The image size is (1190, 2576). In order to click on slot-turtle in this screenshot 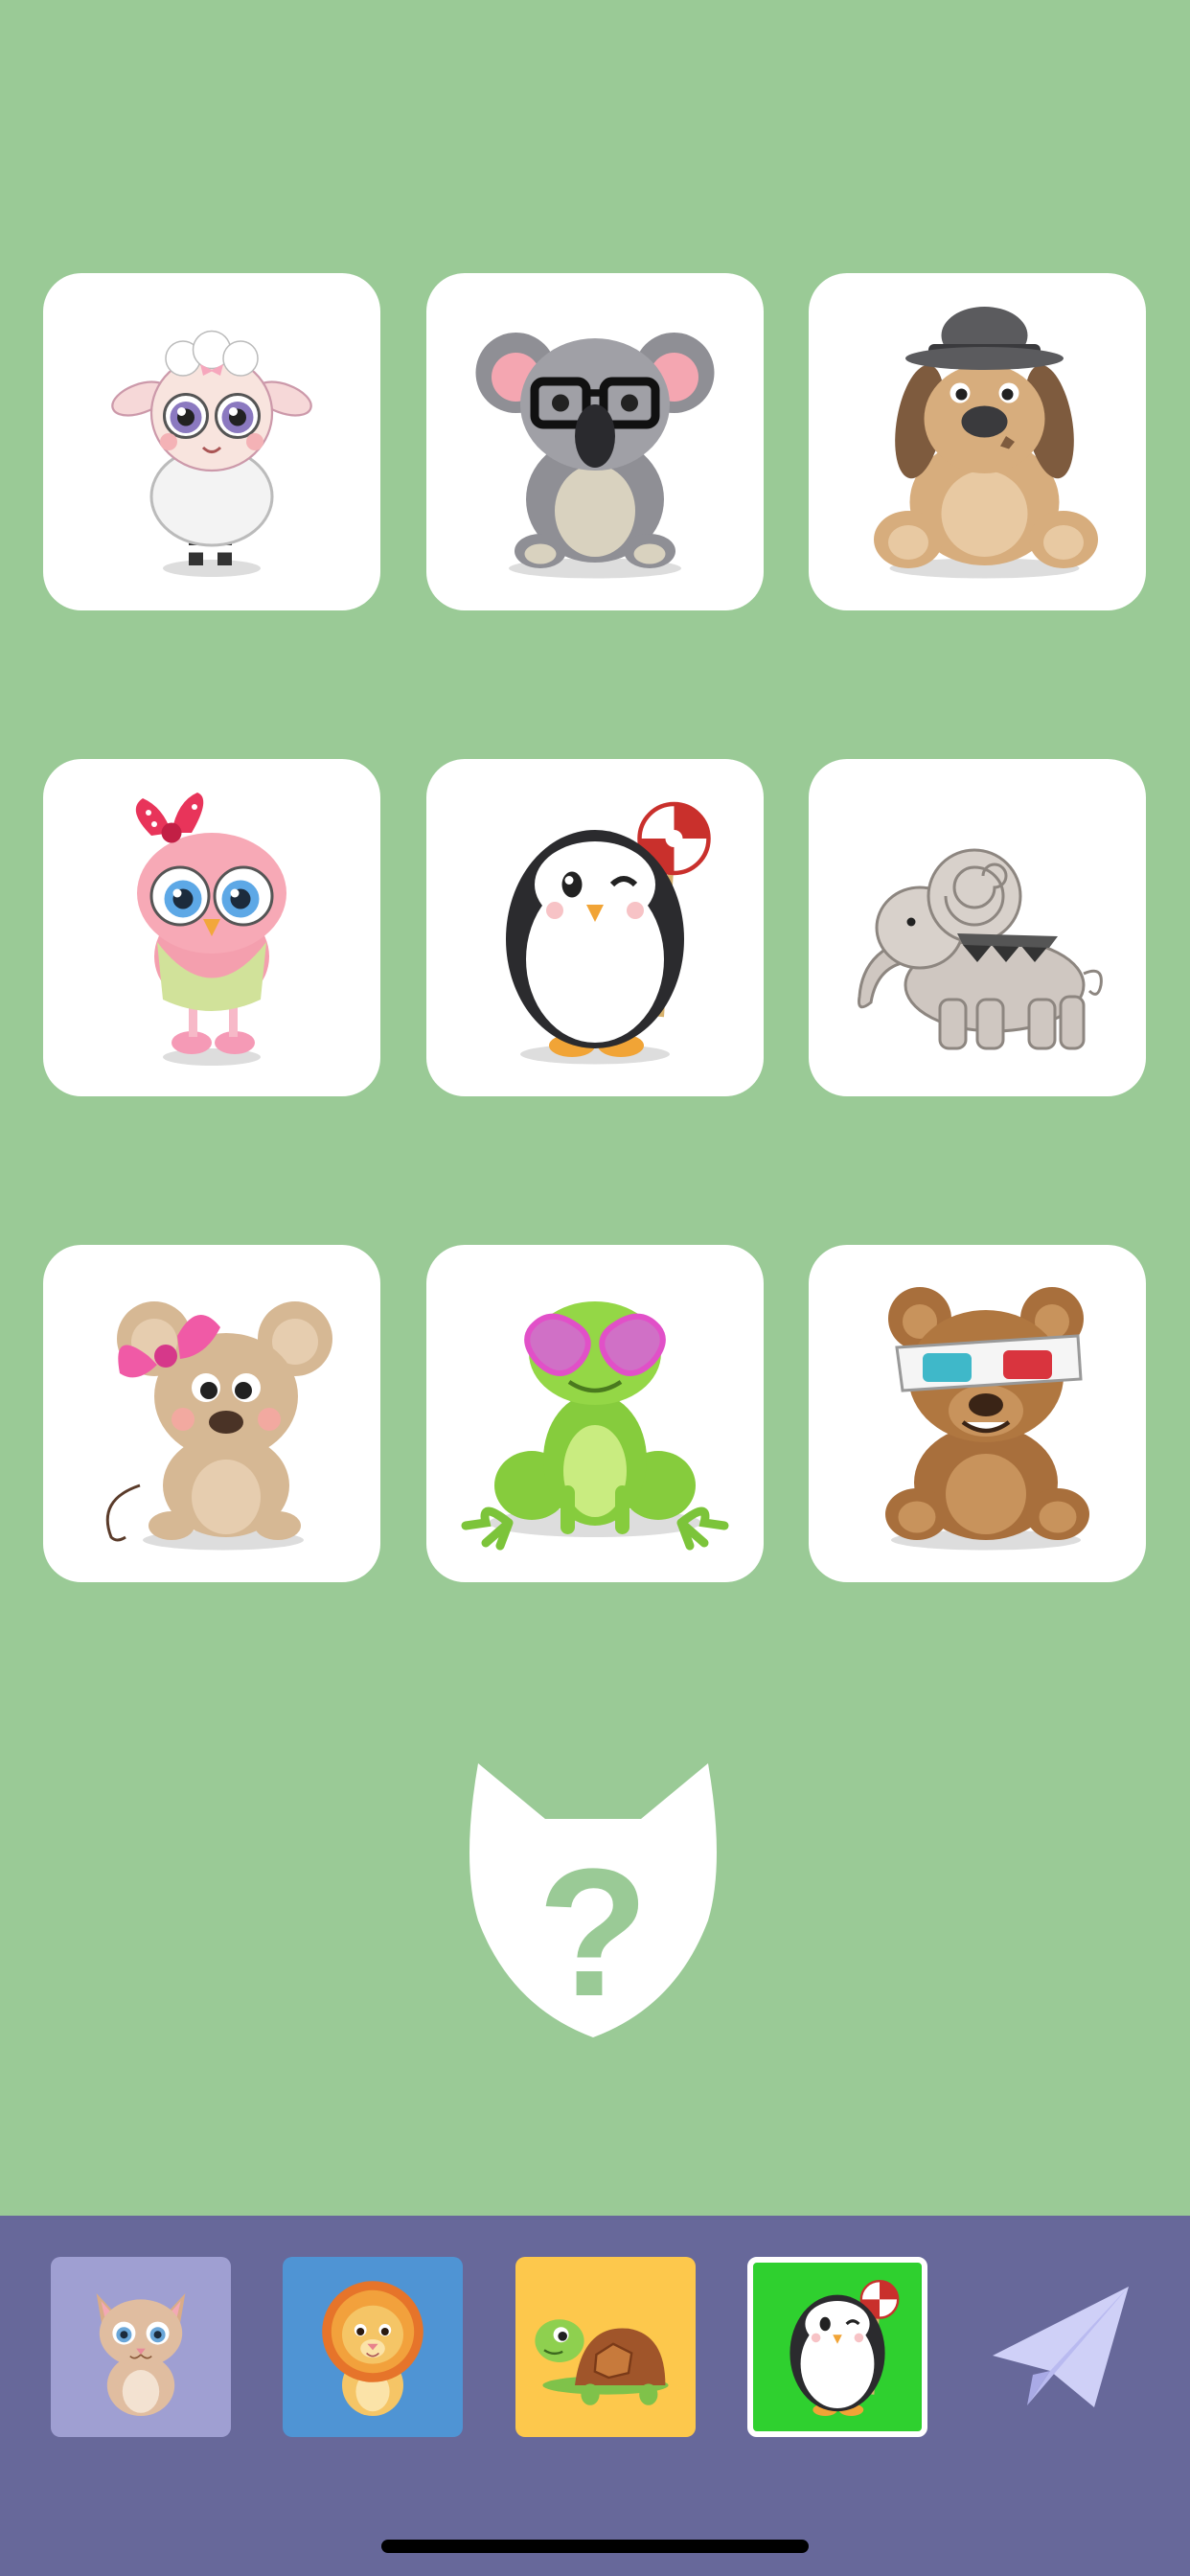, I will do `click(606, 2347)`.